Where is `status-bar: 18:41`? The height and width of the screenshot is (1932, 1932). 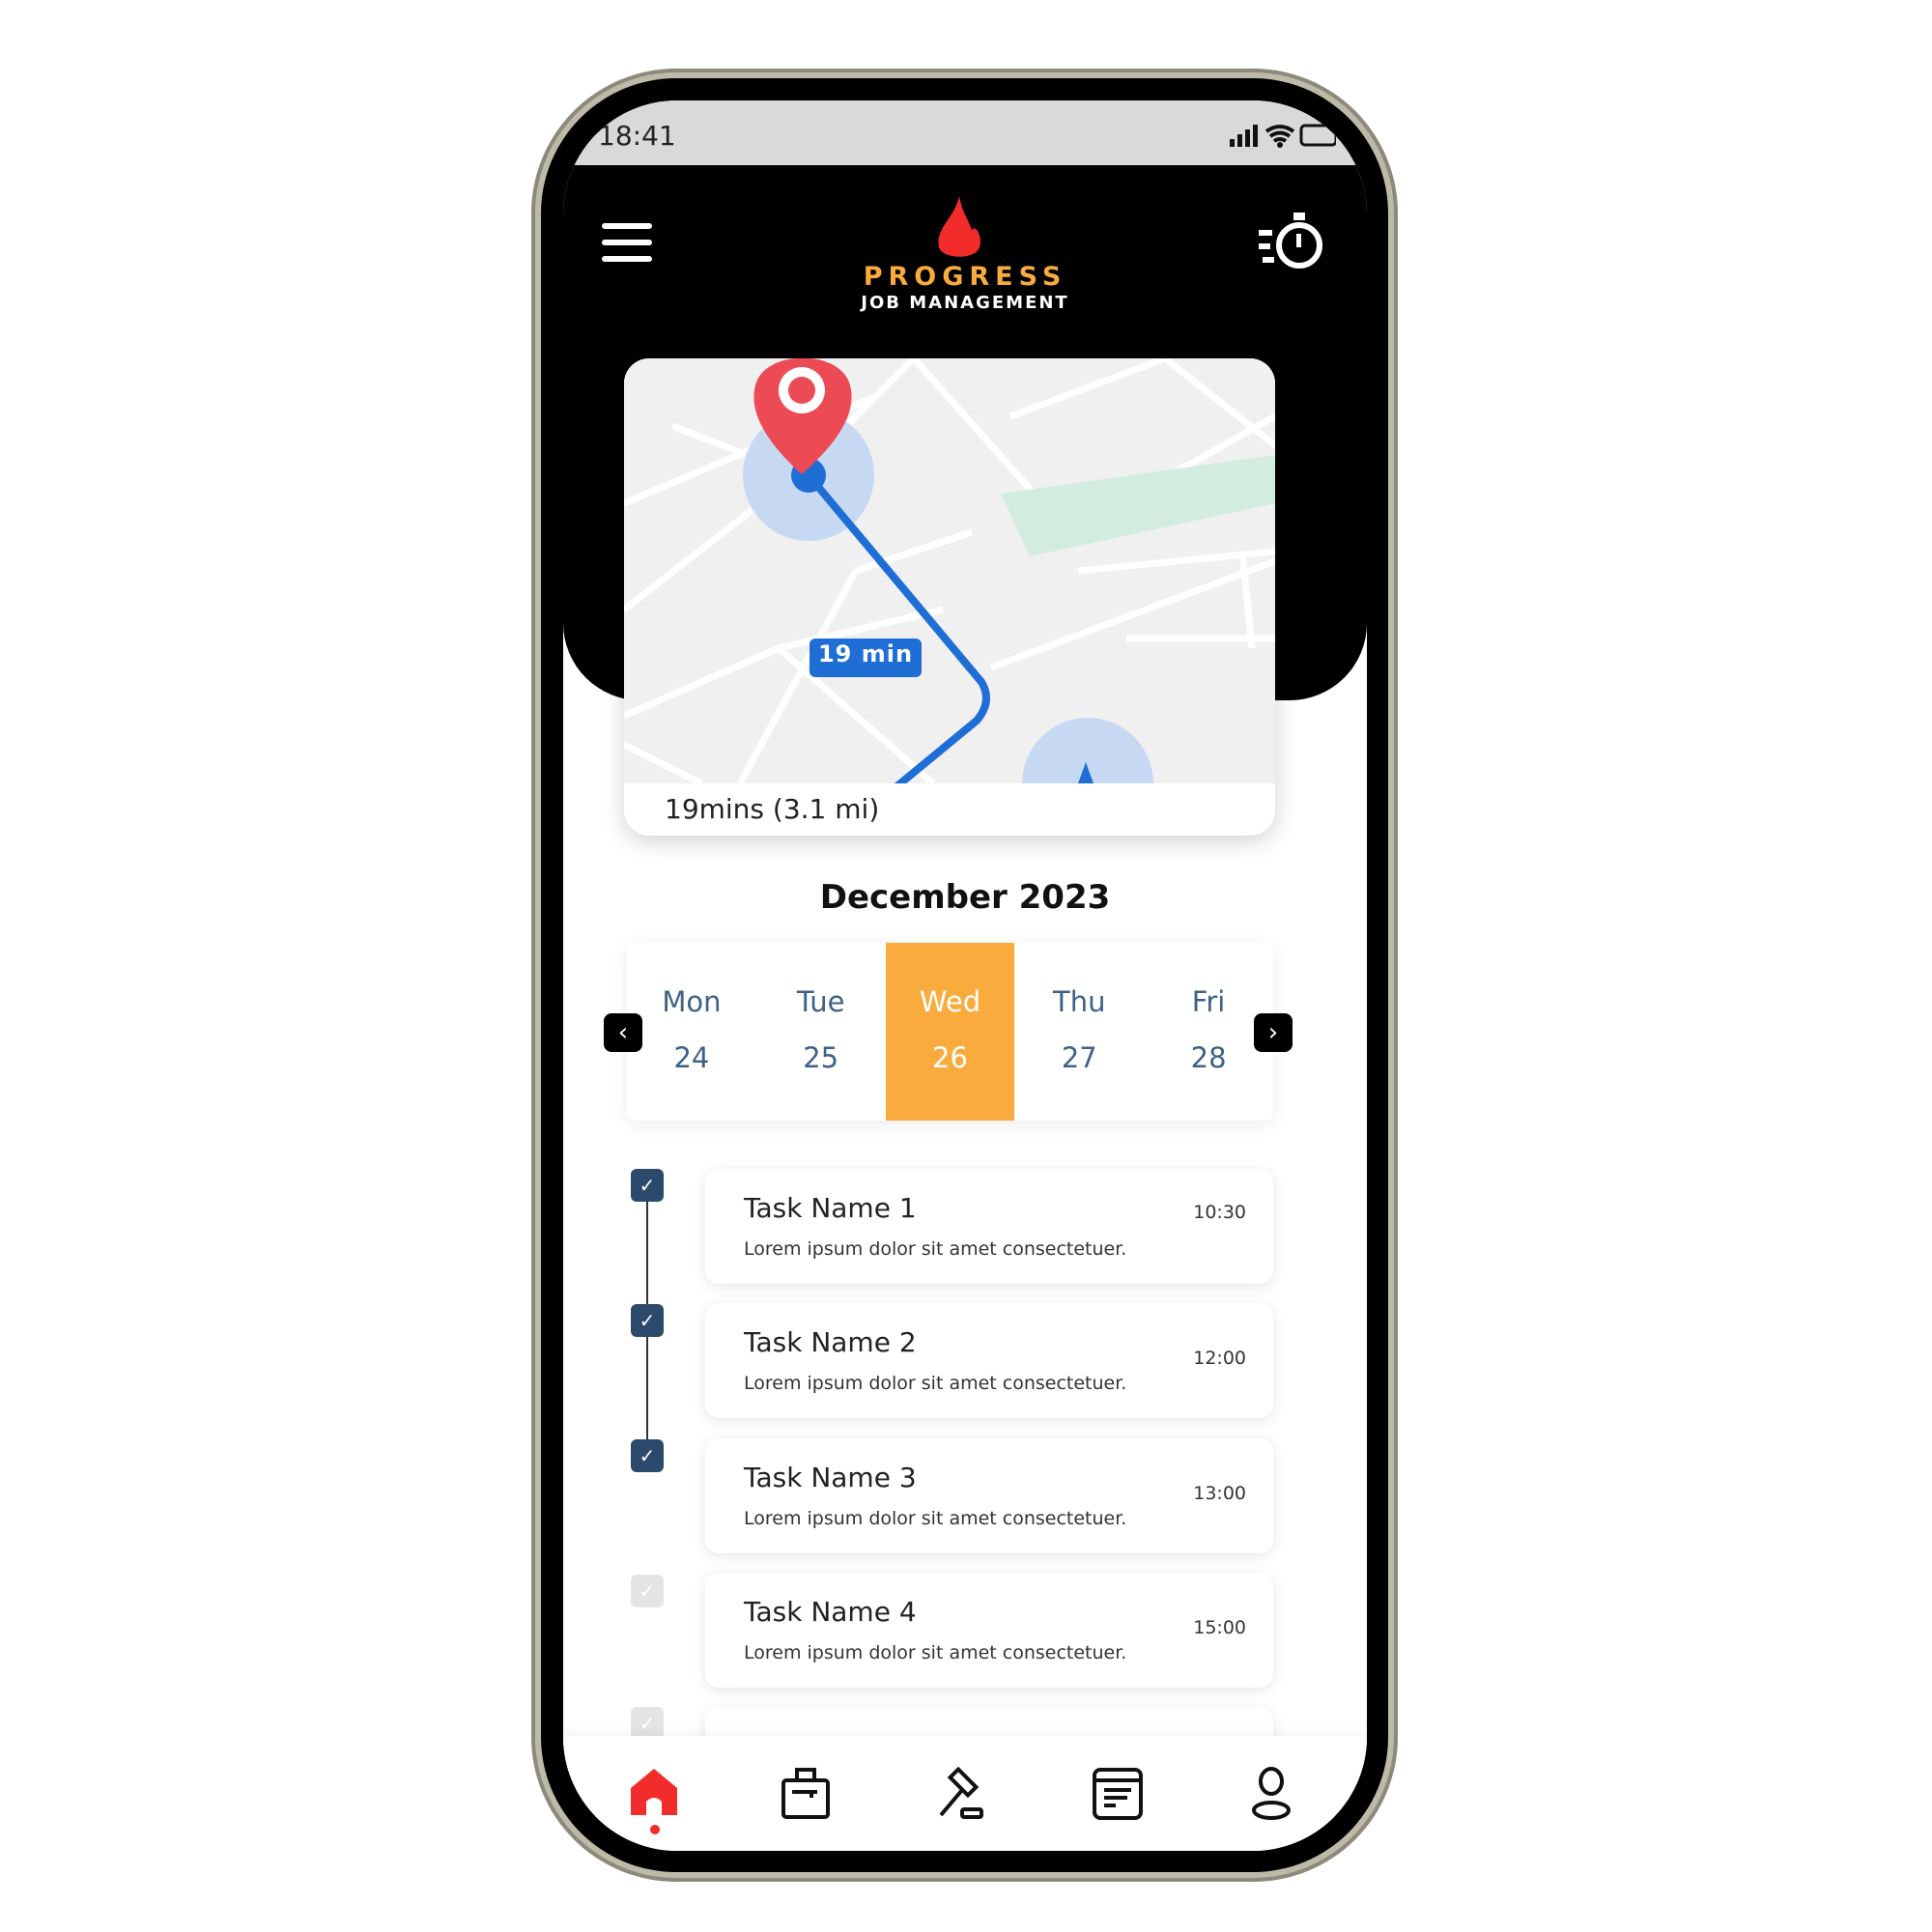 status-bar: 18:41 is located at coordinates (965, 132).